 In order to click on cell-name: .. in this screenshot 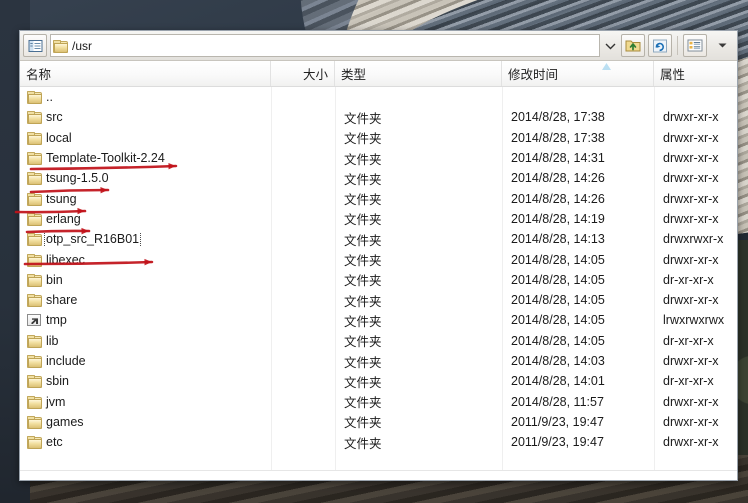, I will do `click(145, 97)`.